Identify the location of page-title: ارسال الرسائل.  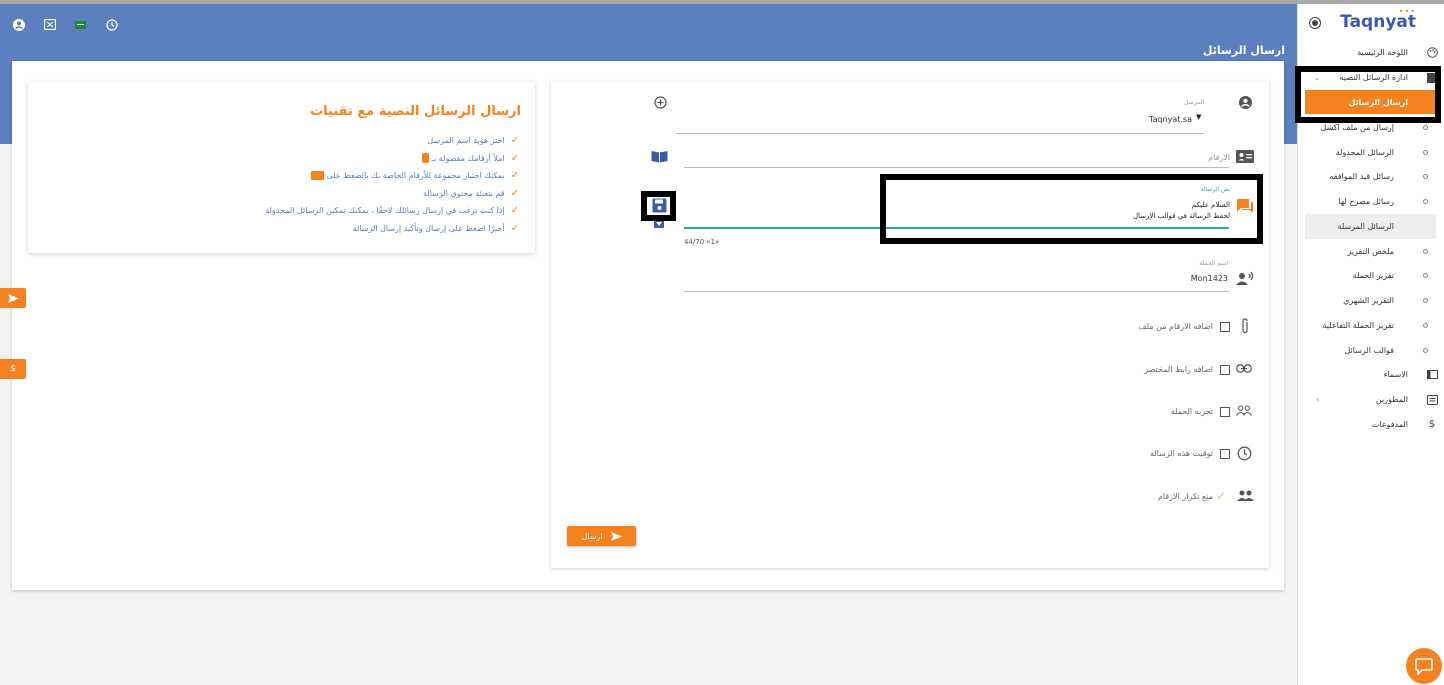
(1243, 50).